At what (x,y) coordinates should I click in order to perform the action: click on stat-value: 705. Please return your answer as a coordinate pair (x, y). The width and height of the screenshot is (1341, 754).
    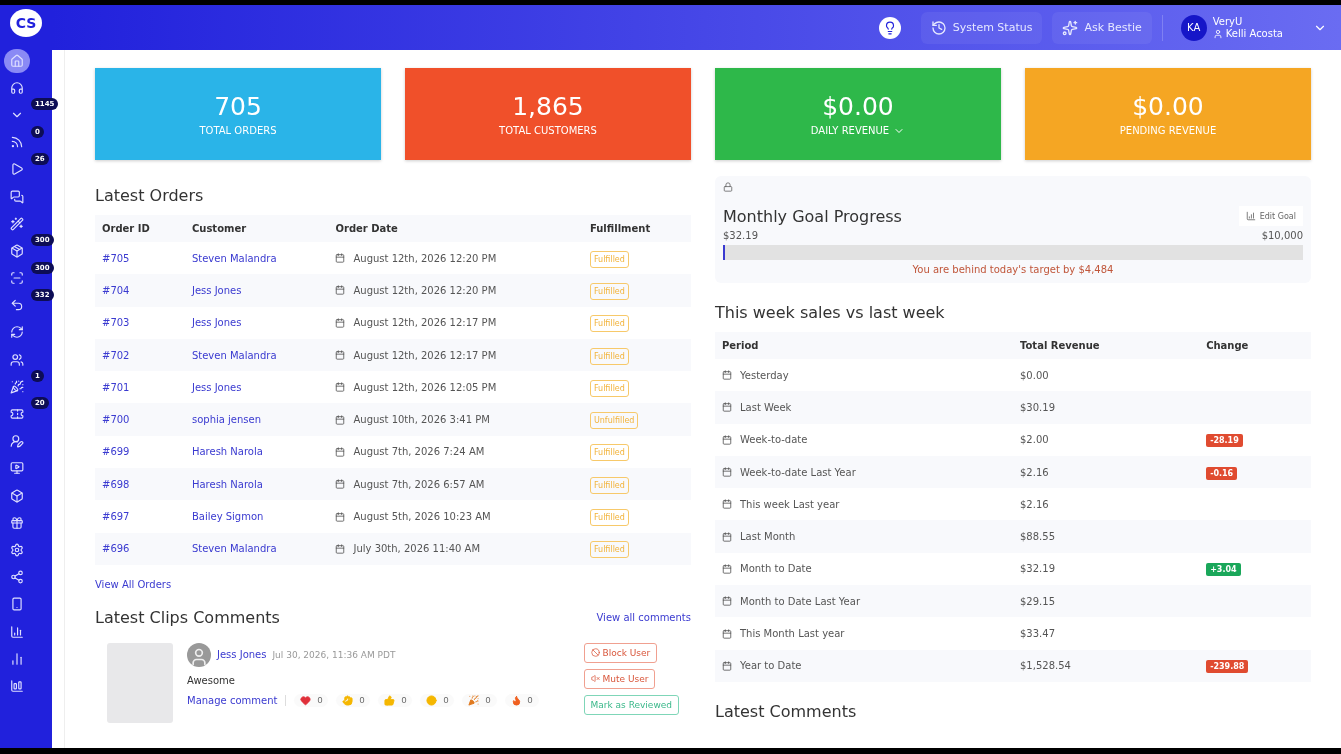
    Looking at the image, I should click on (238, 106).